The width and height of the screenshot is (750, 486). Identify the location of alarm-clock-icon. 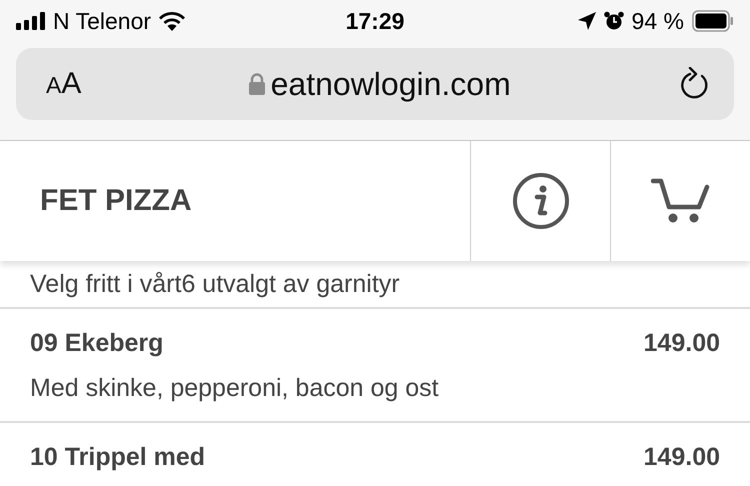
(614, 21).